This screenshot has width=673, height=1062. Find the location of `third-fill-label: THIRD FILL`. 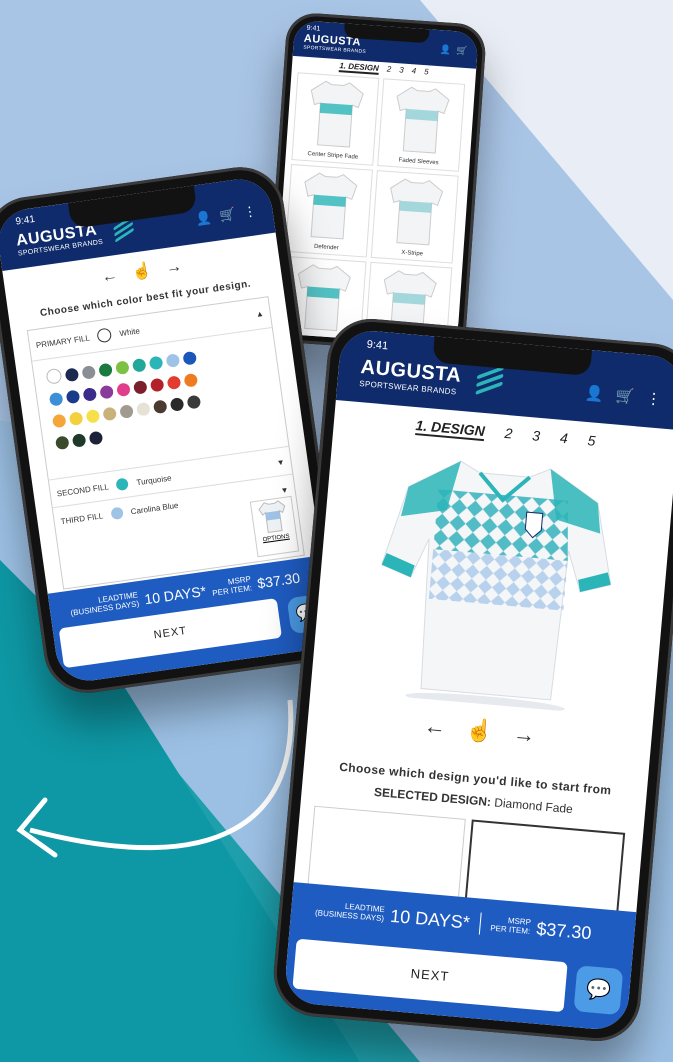

third-fill-label: THIRD FILL is located at coordinates (82, 518).